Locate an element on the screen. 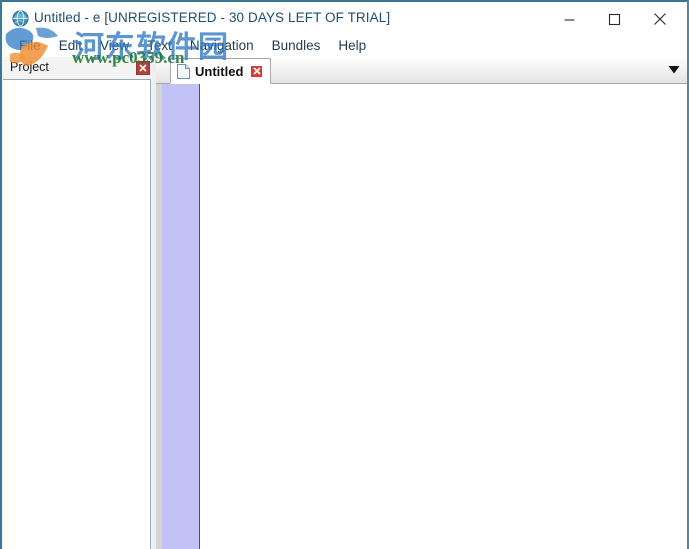  tab-label: Untitled is located at coordinates (219, 71).